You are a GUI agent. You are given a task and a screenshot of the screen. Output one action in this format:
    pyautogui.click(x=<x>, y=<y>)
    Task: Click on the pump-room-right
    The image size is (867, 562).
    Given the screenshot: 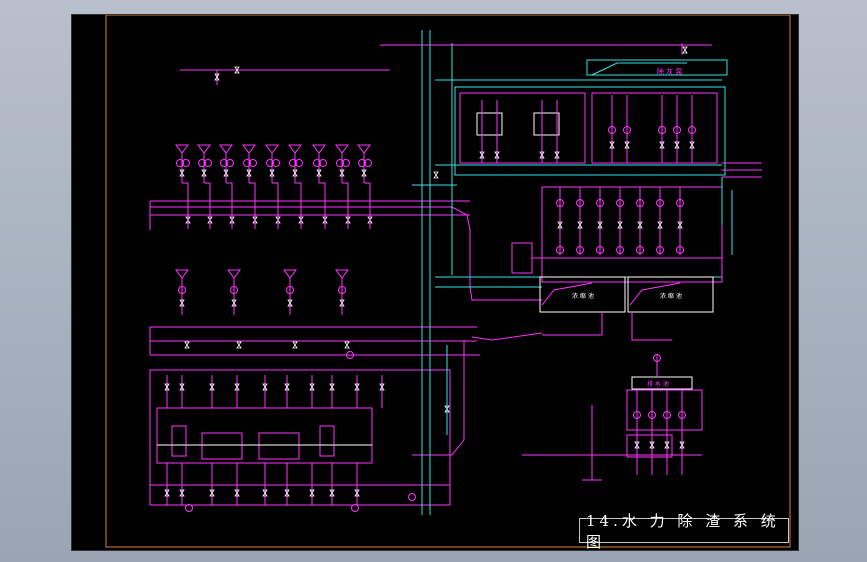 What is the action you would take?
    pyautogui.click(x=654, y=128)
    